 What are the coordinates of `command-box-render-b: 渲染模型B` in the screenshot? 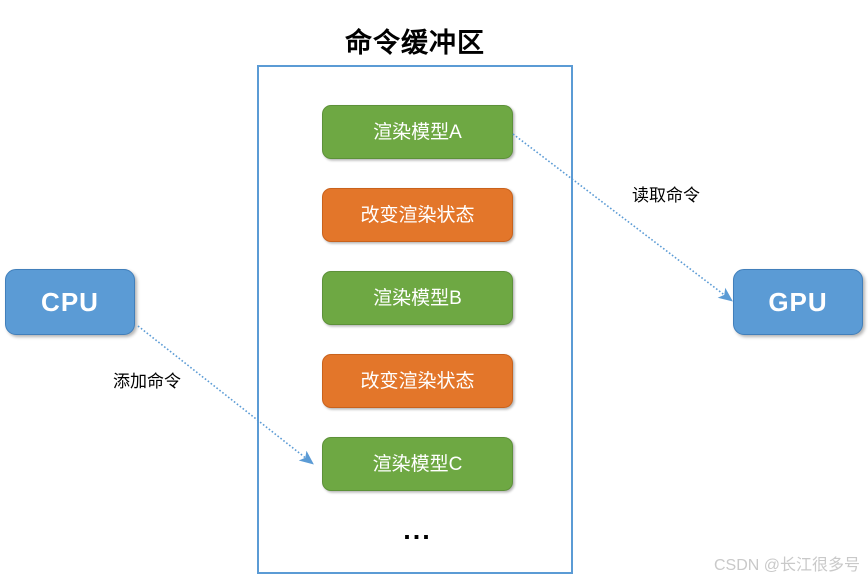 It's located at (417, 298).